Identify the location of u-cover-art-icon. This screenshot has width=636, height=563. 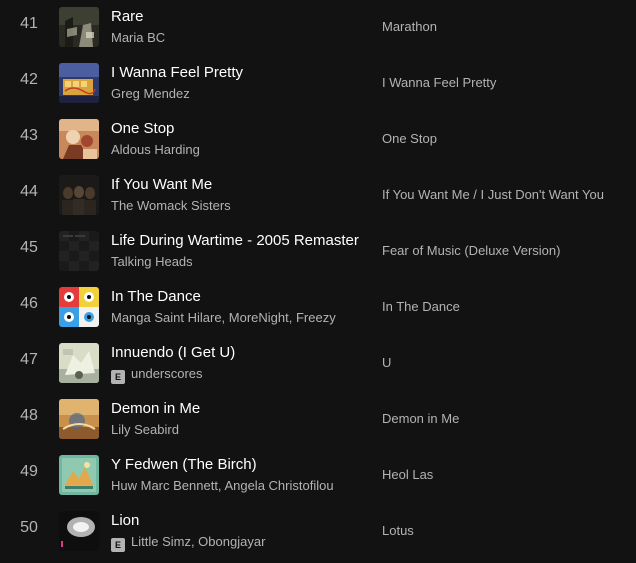
(79, 363).